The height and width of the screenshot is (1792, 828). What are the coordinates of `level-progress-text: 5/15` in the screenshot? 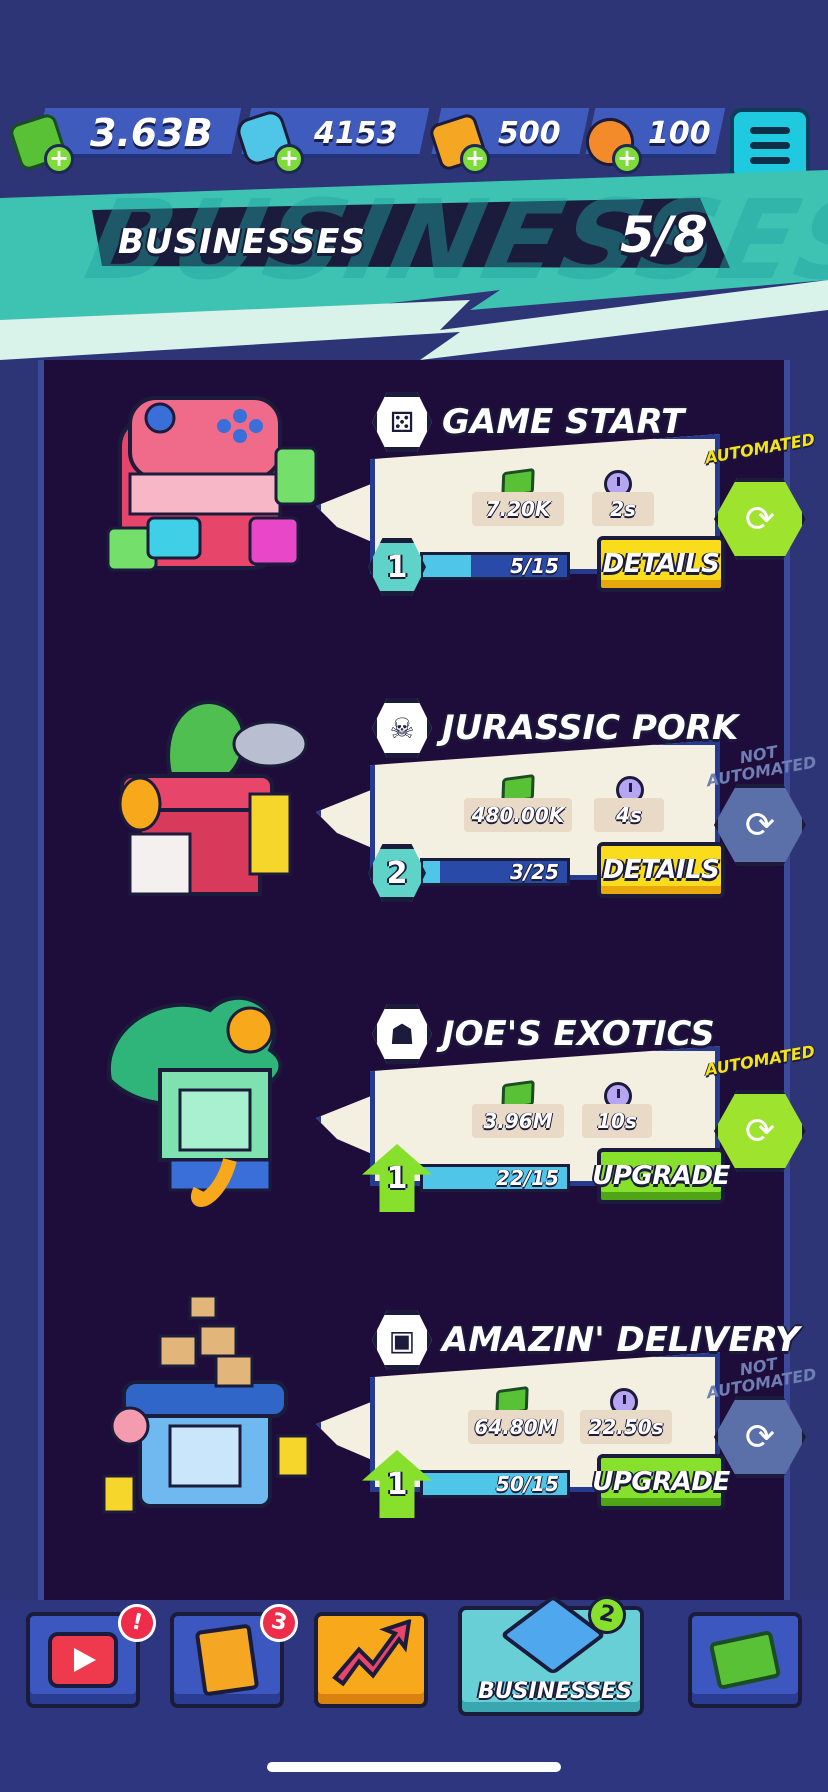 It's located at (534, 566).